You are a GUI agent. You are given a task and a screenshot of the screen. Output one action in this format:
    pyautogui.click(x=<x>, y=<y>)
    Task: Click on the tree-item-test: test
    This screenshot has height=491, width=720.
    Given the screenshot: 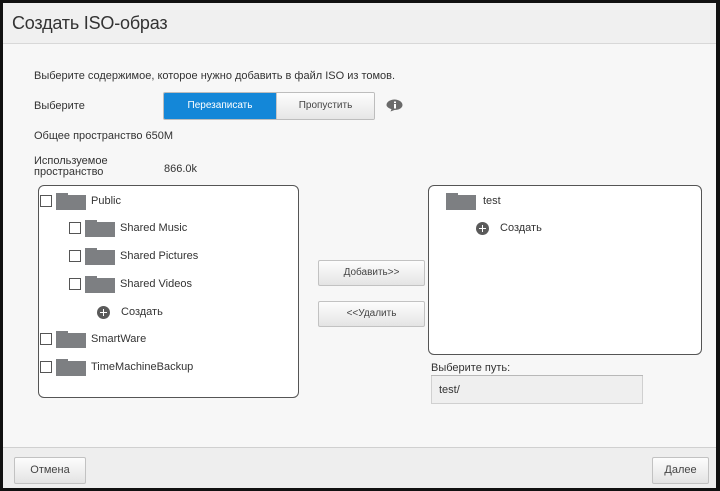 What is the action you would take?
    pyautogui.click(x=473, y=201)
    